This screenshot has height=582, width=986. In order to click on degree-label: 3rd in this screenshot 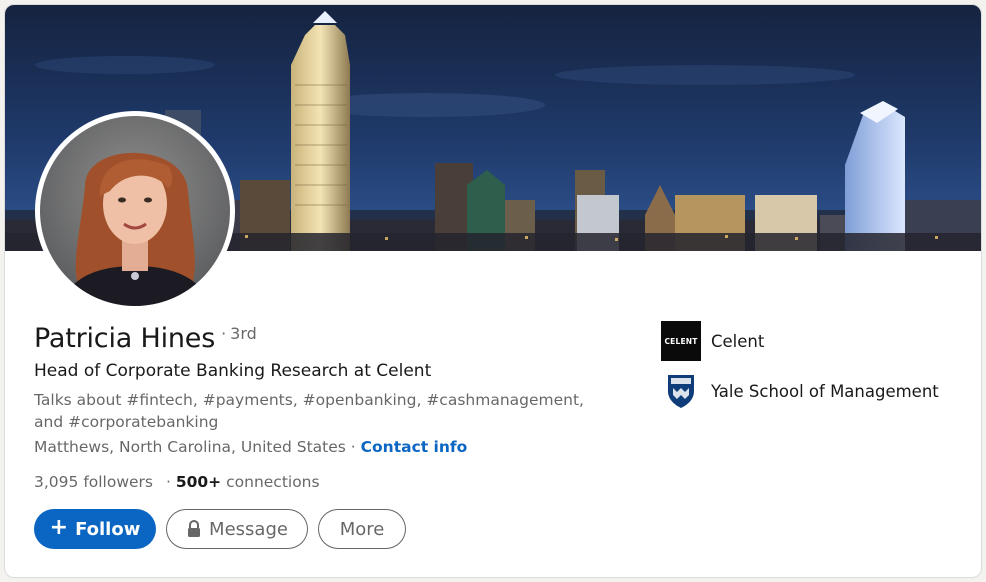, I will do `click(243, 333)`.